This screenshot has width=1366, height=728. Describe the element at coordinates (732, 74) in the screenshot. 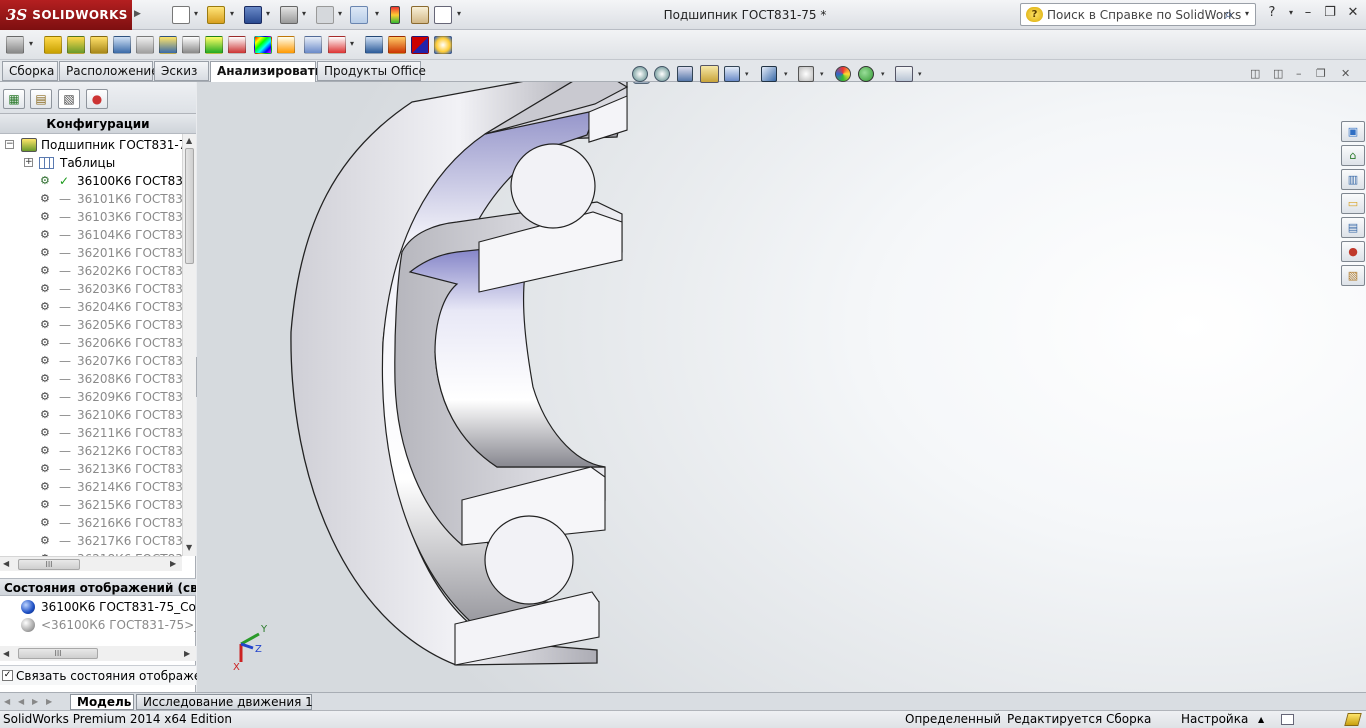

I see `dynamic-annotation-icon` at that location.